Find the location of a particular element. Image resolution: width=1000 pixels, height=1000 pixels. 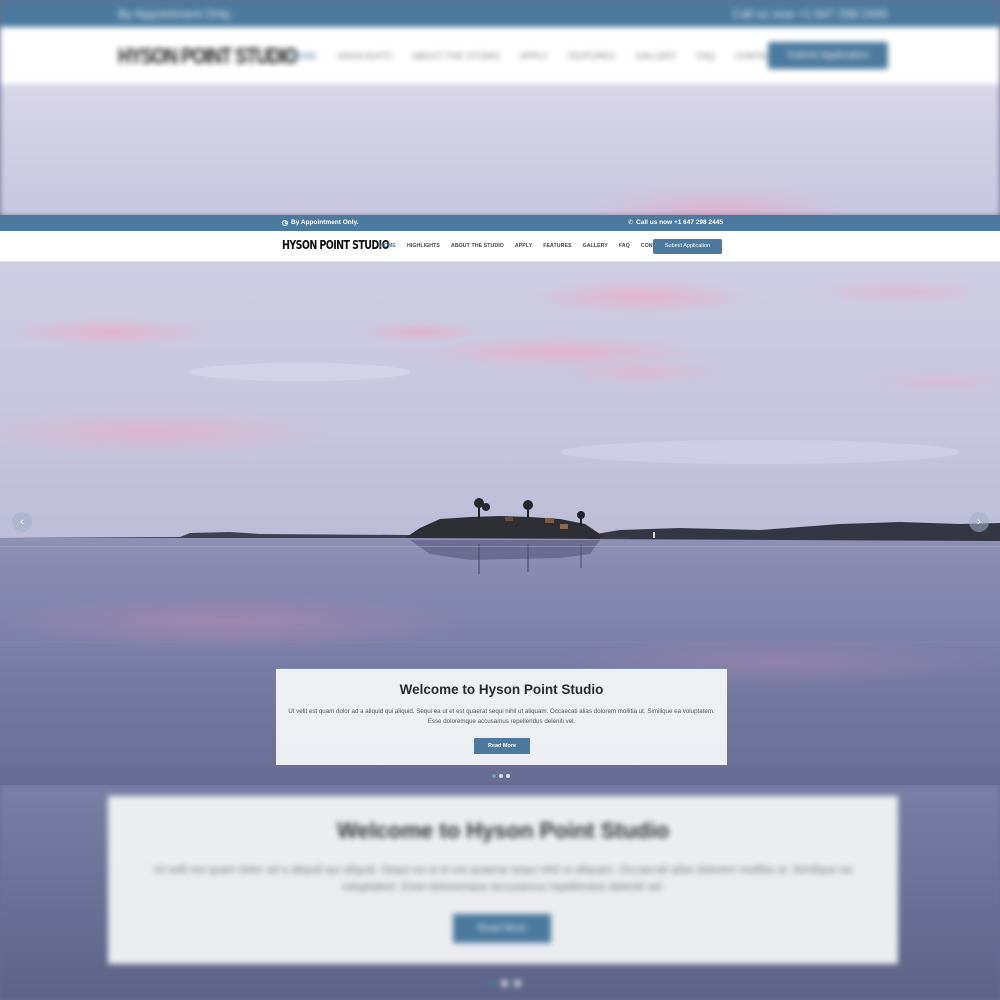

backdrop-cta: Submit Application is located at coordinates (828, 55).